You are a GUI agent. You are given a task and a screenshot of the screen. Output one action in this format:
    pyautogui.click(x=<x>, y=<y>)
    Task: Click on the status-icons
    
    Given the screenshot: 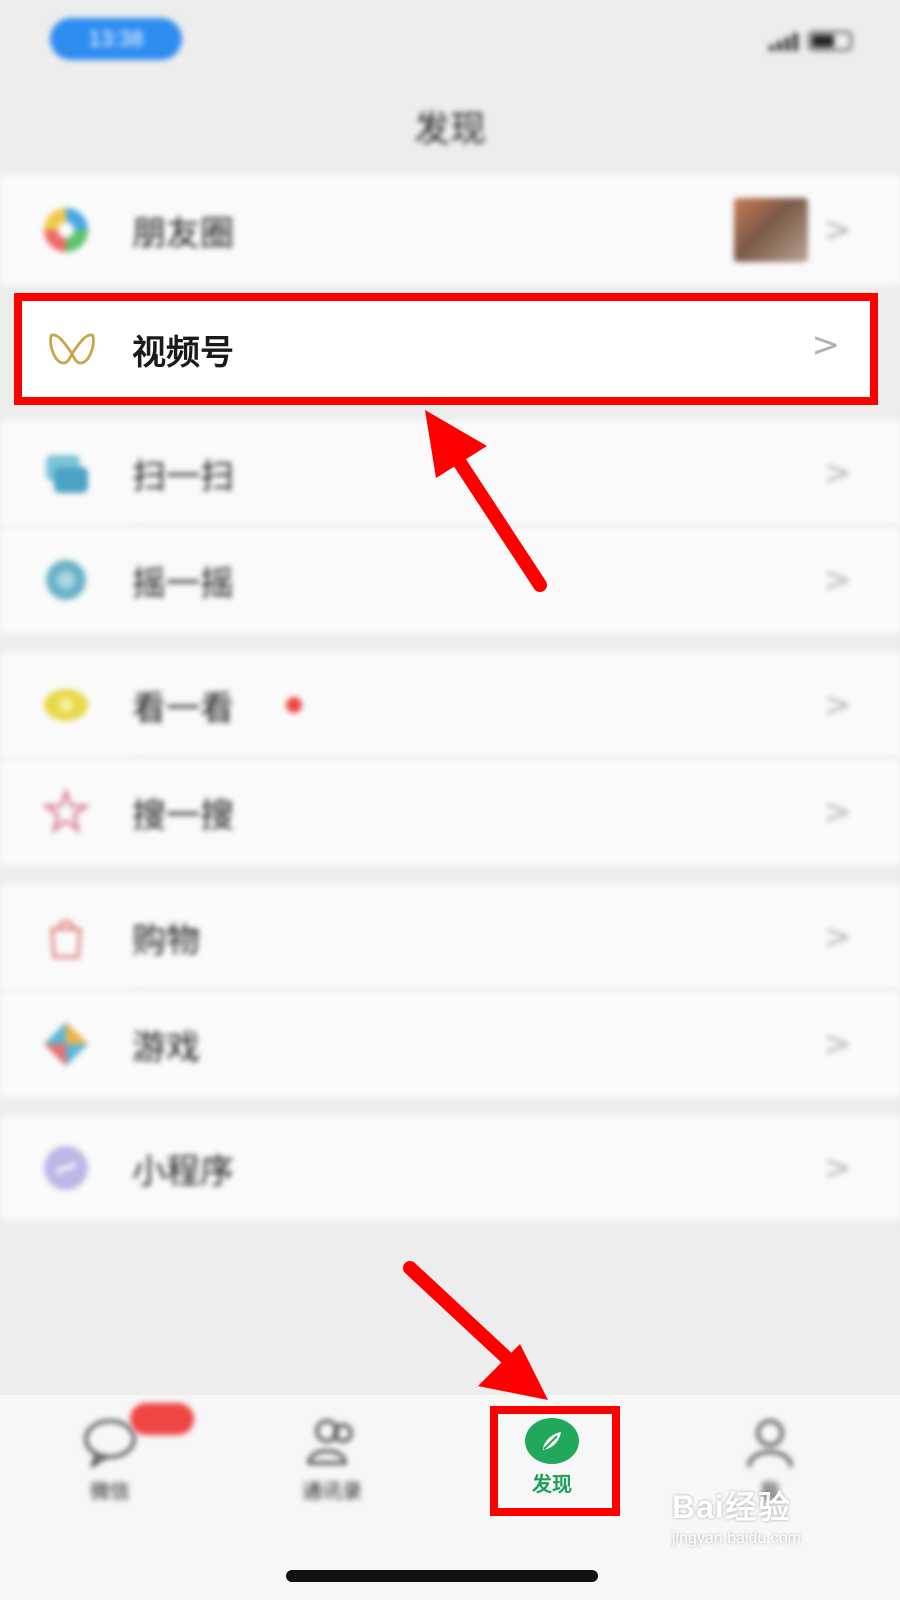 What is the action you would take?
    pyautogui.click(x=810, y=41)
    